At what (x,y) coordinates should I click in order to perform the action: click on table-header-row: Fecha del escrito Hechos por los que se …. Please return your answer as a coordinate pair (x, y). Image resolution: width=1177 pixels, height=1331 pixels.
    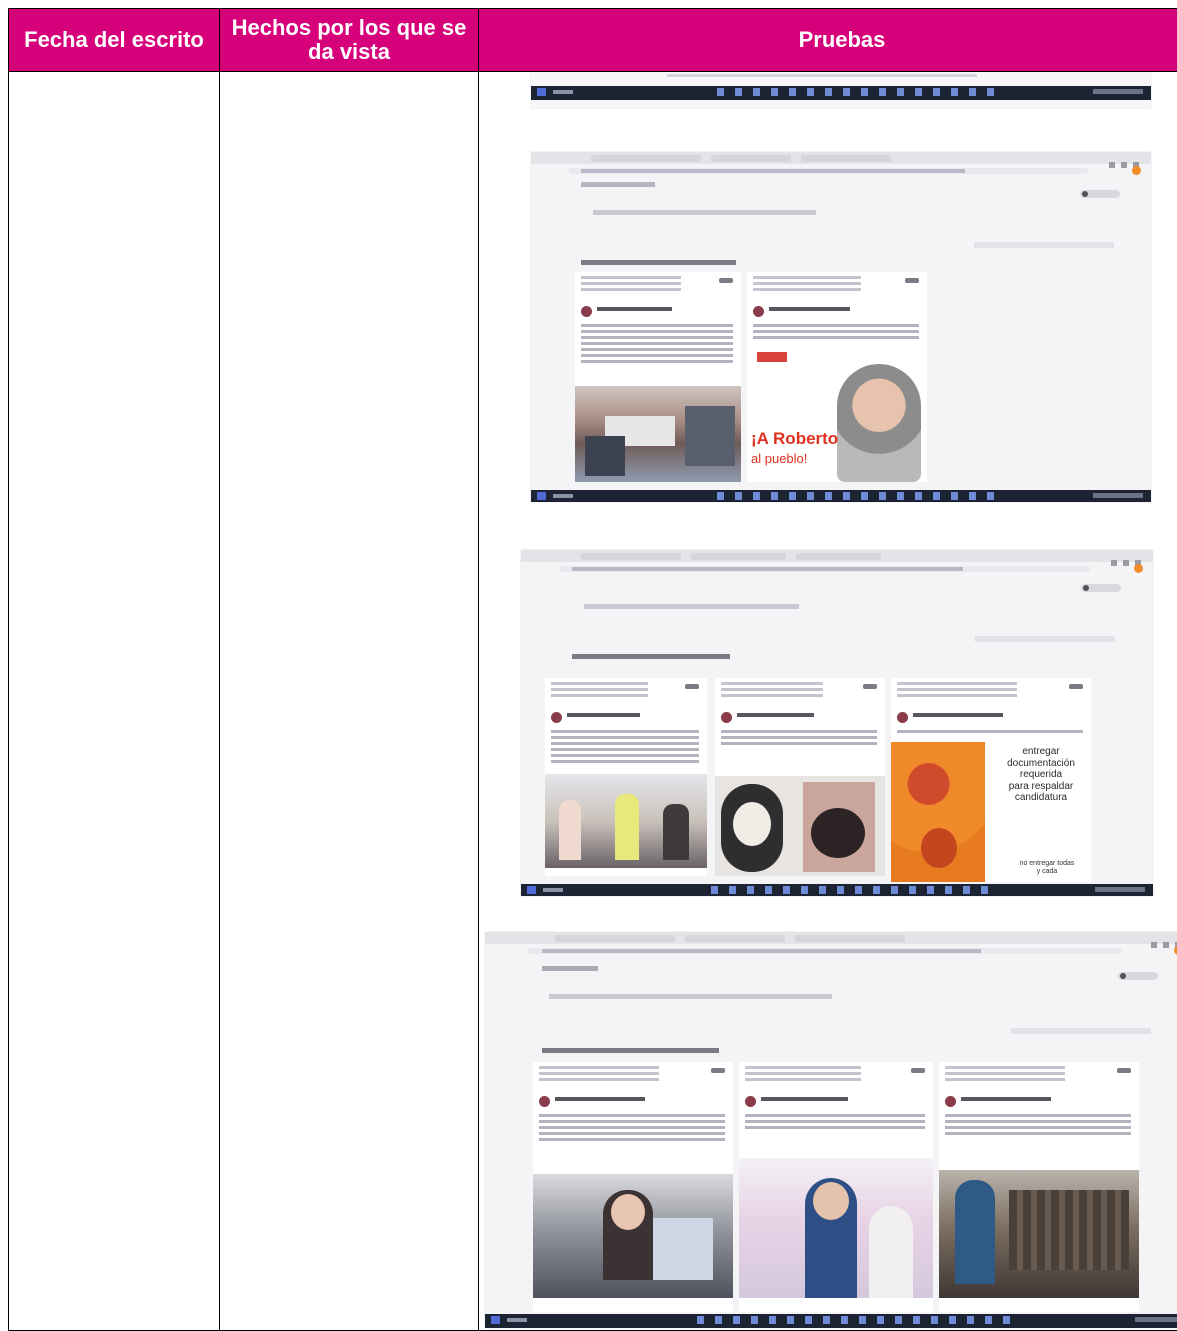
    Looking at the image, I should click on (593, 40).